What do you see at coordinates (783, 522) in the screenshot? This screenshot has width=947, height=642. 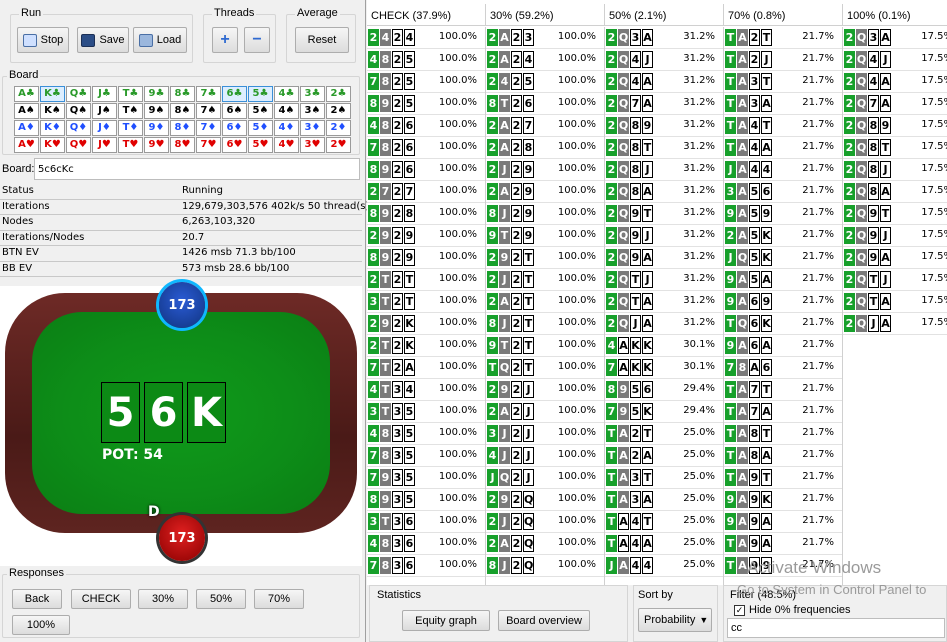 I see `combo-row: 9 A 9 A 21.7%` at bounding box center [783, 522].